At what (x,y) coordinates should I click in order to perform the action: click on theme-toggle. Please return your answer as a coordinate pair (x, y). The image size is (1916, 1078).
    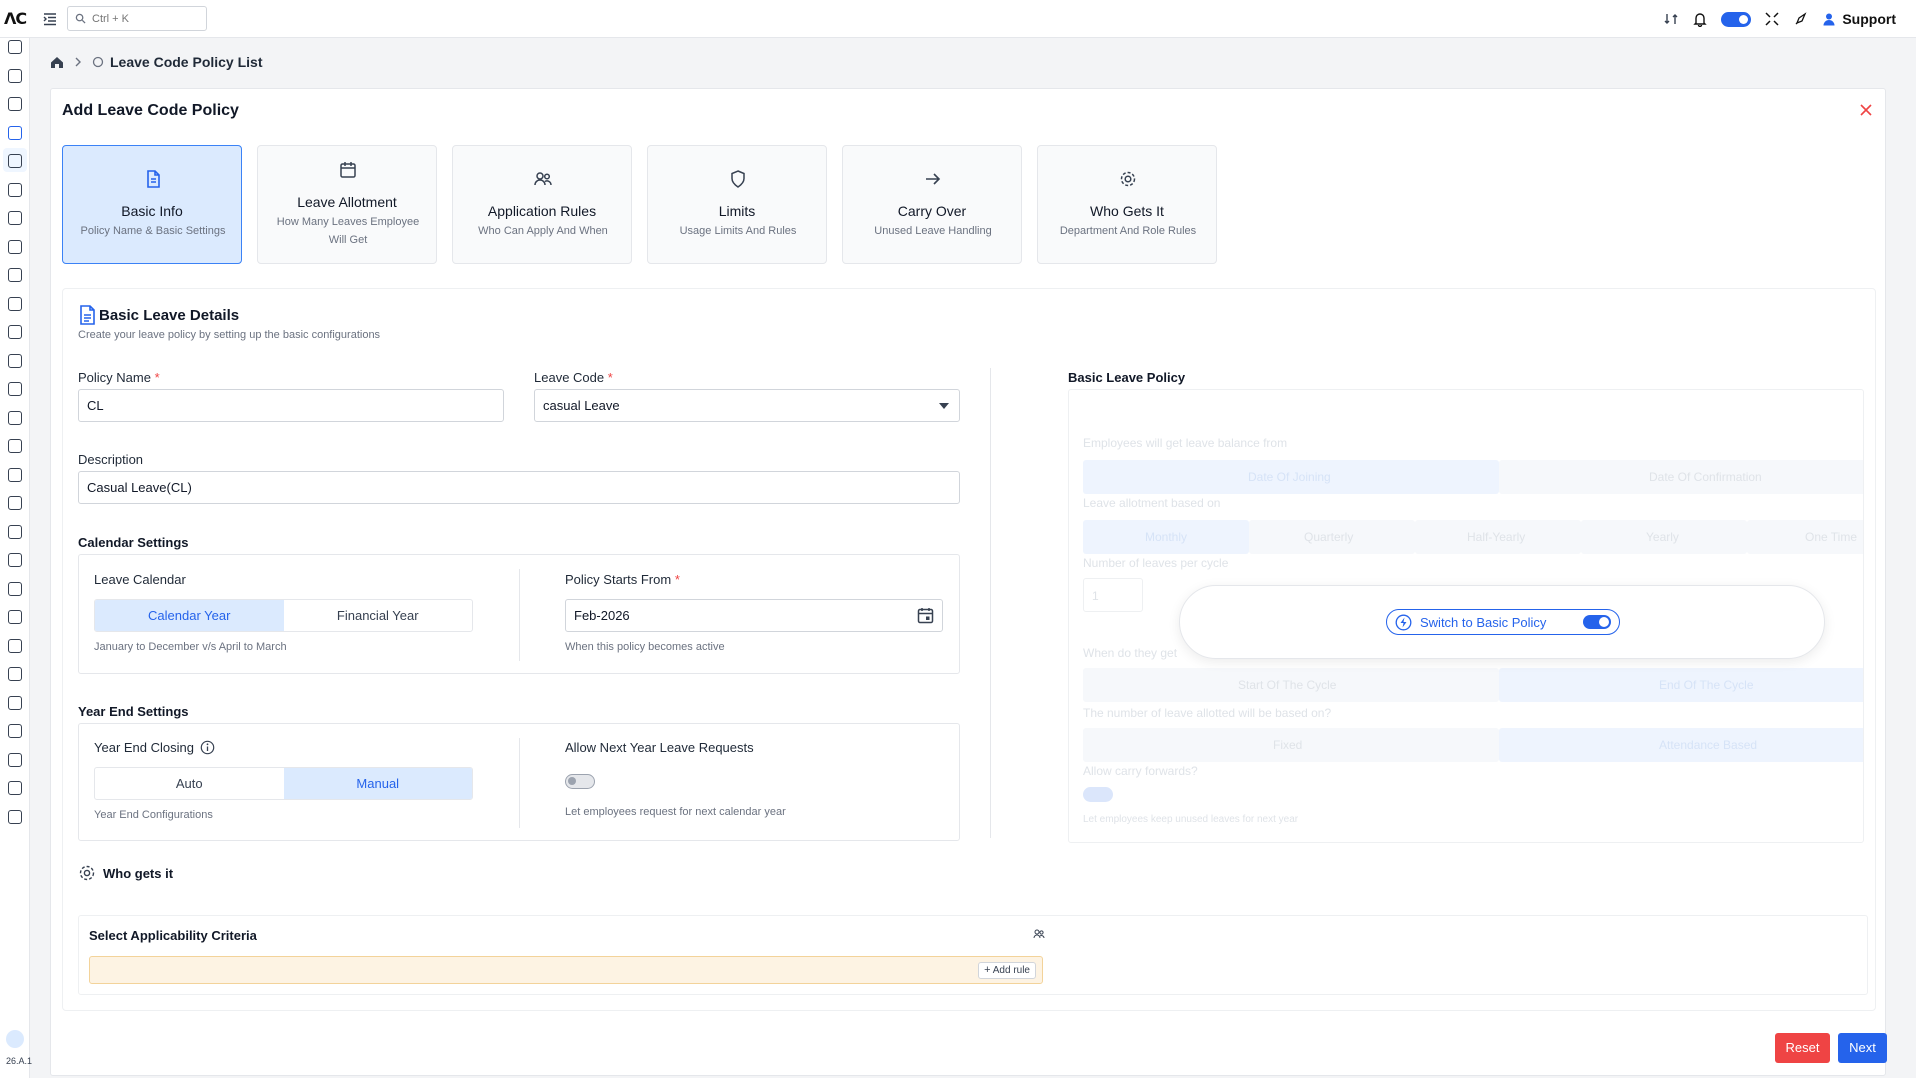
    Looking at the image, I should click on (1736, 19).